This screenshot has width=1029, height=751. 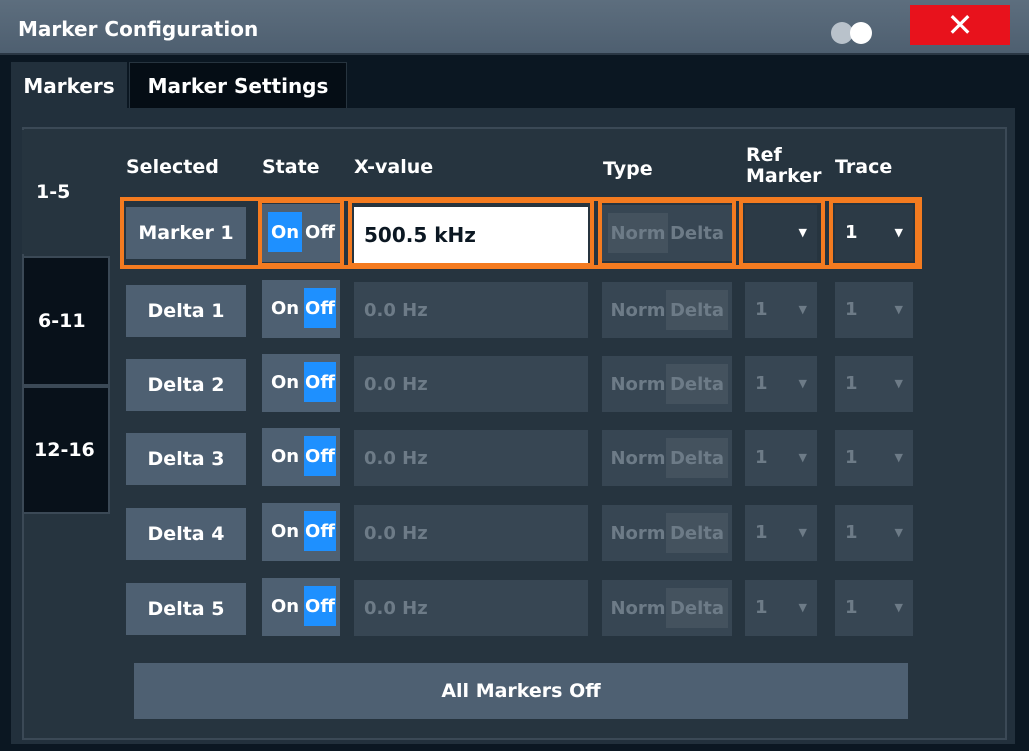 What do you see at coordinates (471, 235) in the screenshot?
I see `marker-1-x-value-input: 500.5 kHz` at bounding box center [471, 235].